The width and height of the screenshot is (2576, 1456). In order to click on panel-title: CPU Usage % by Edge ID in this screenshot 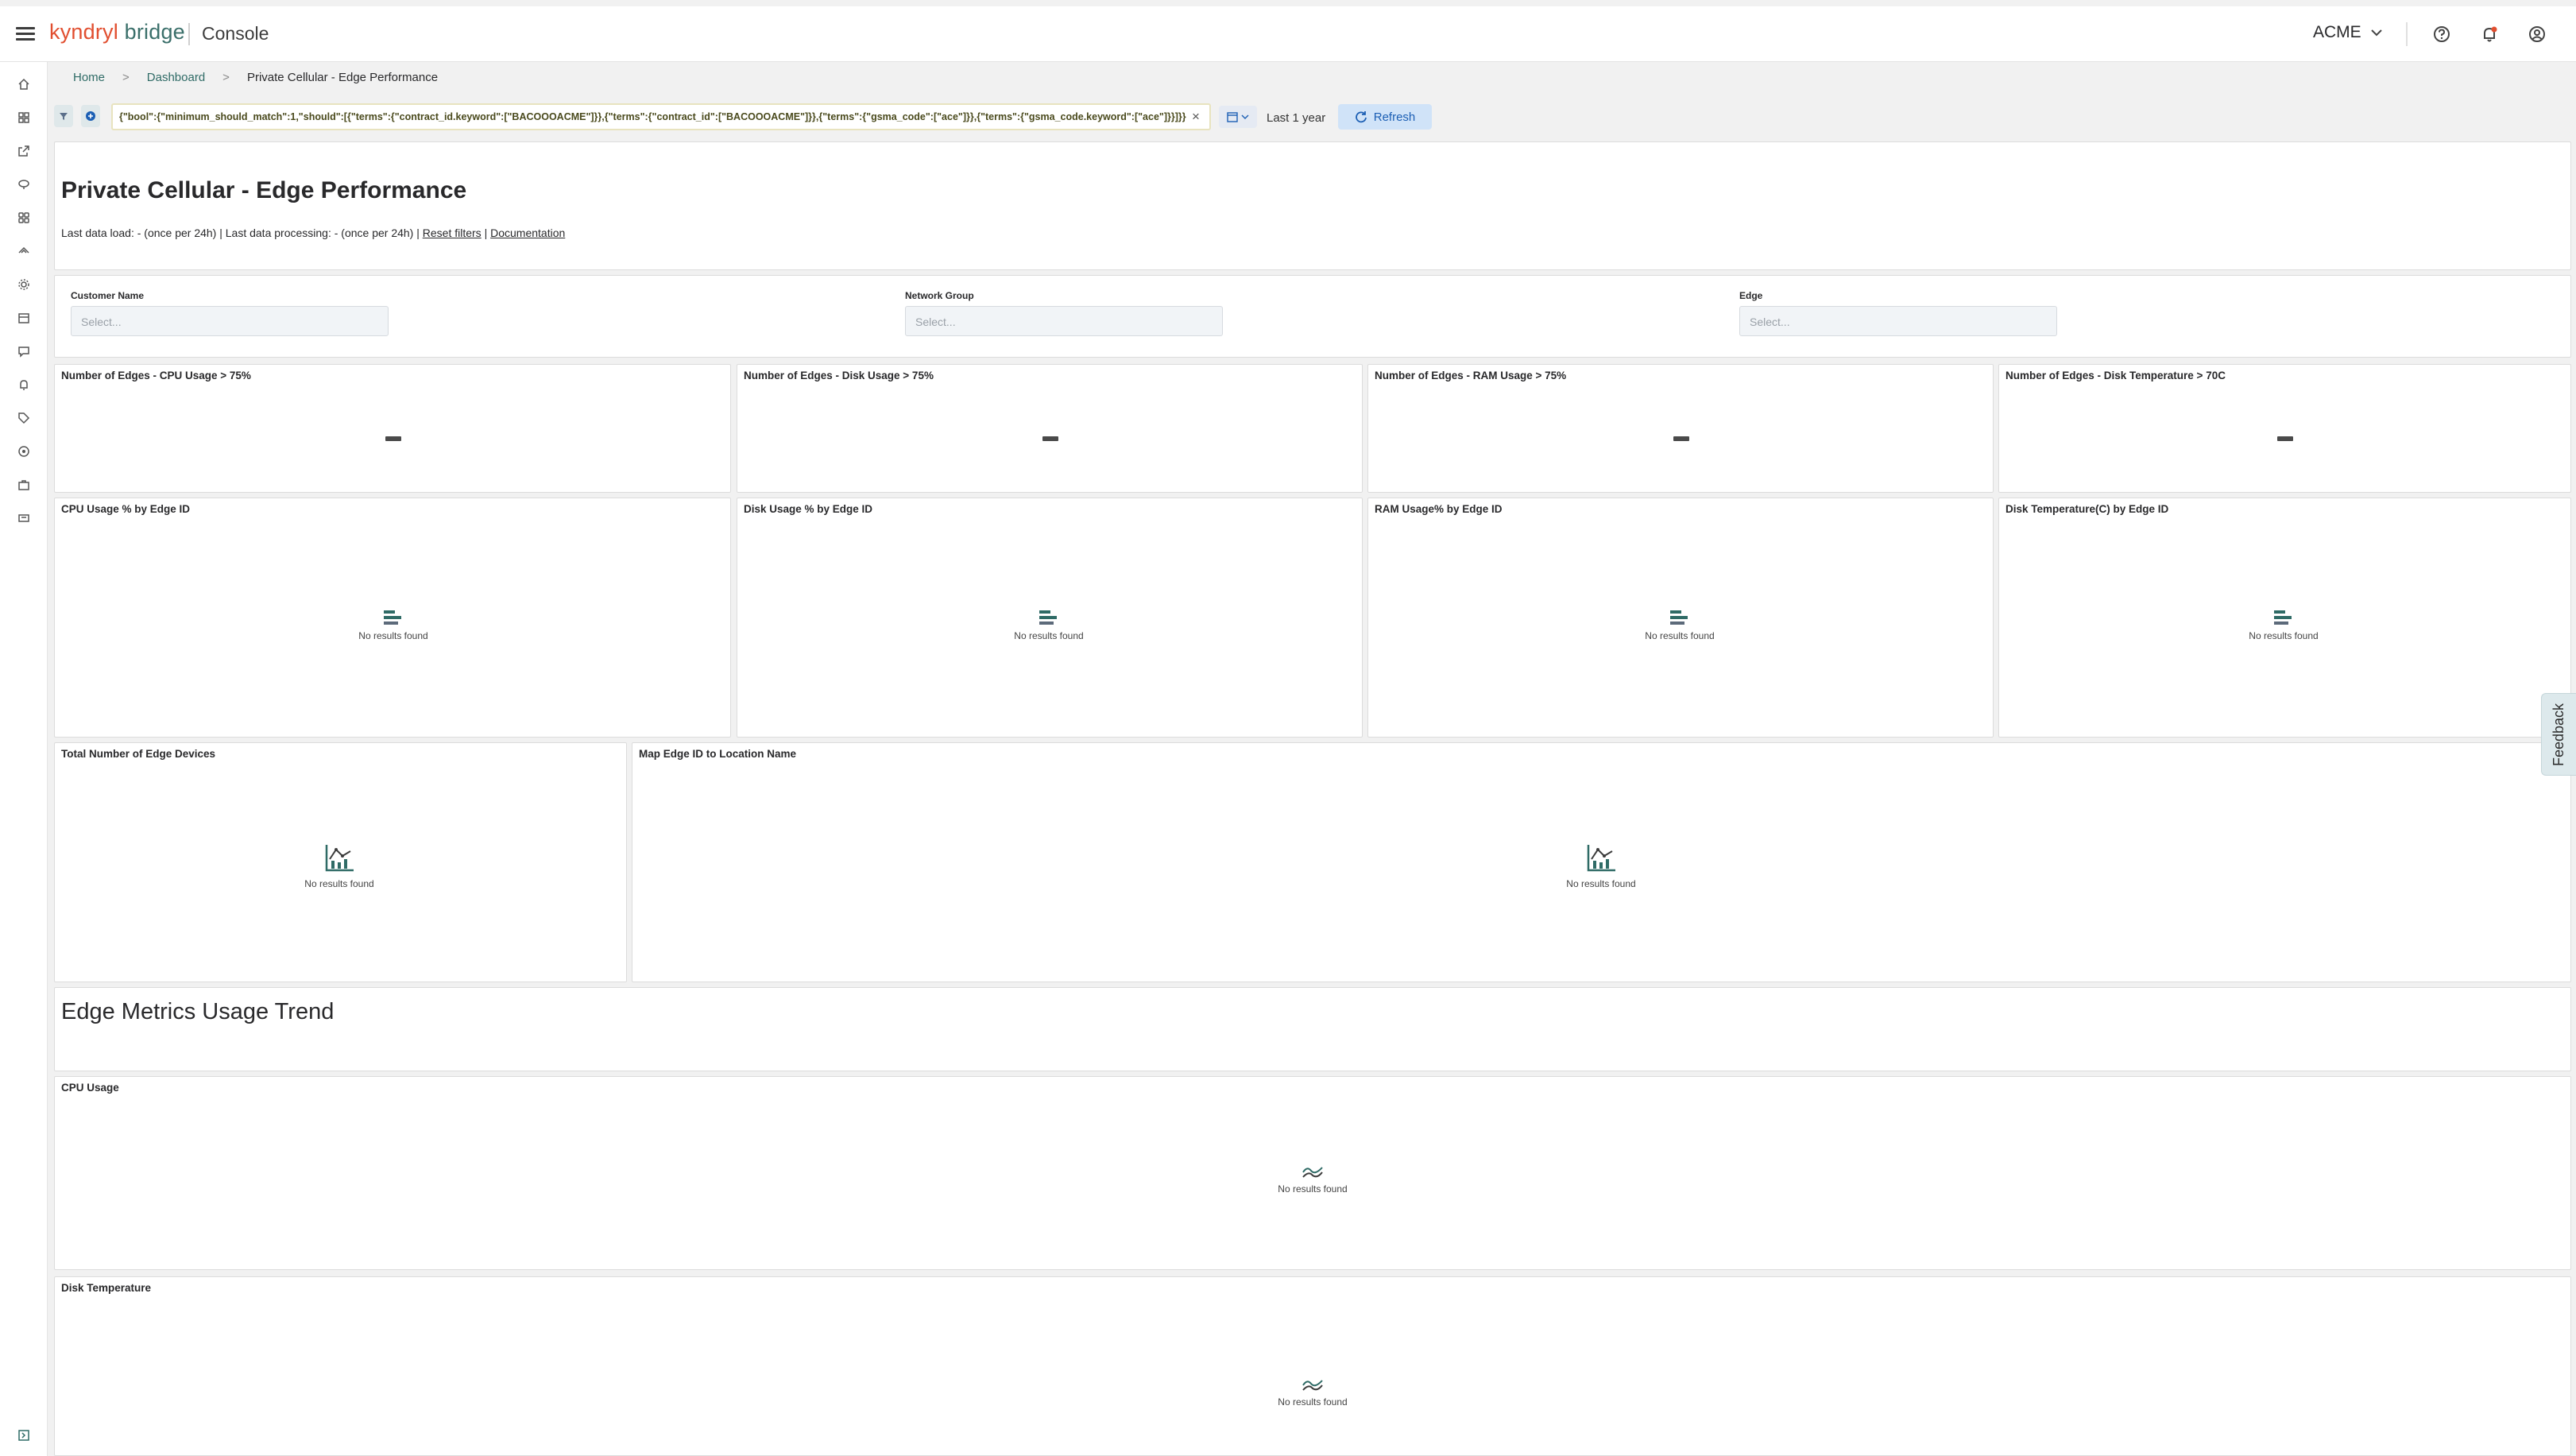, I will do `click(126, 509)`.